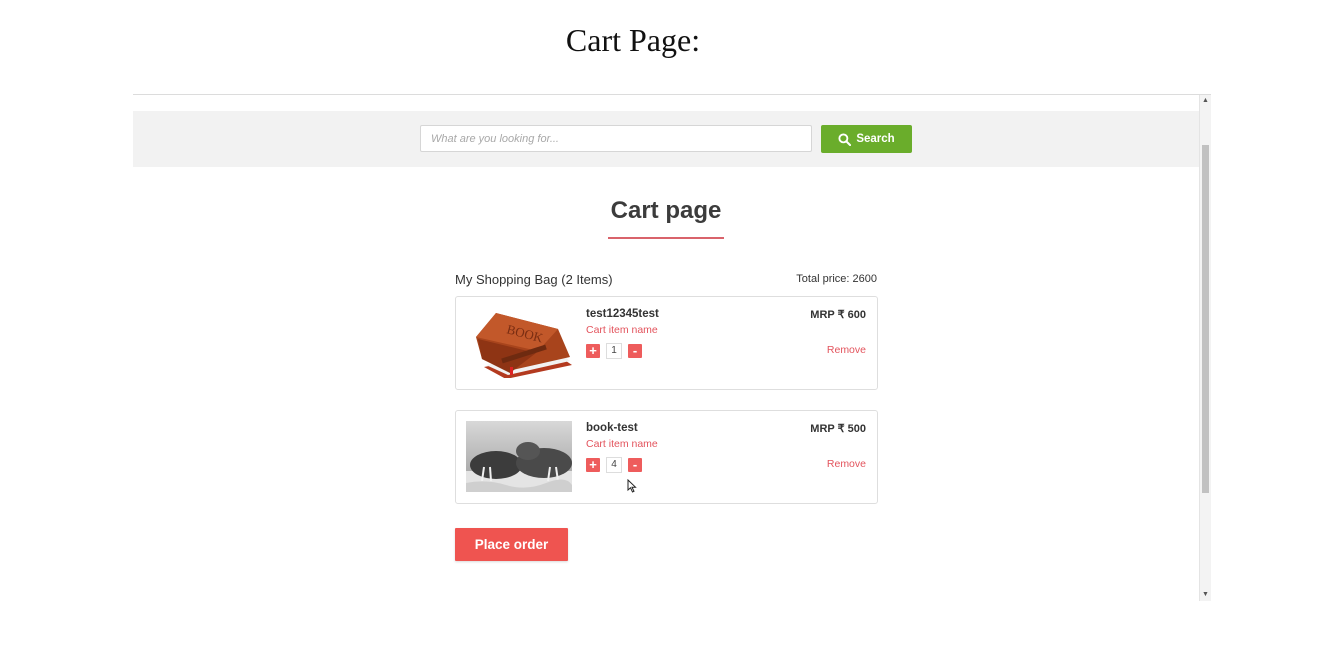 This screenshot has height=650, width=1344. What do you see at coordinates (614, 465) in the screenshot?
I see `quantity-value: 4` at bounding box center [614, 465].